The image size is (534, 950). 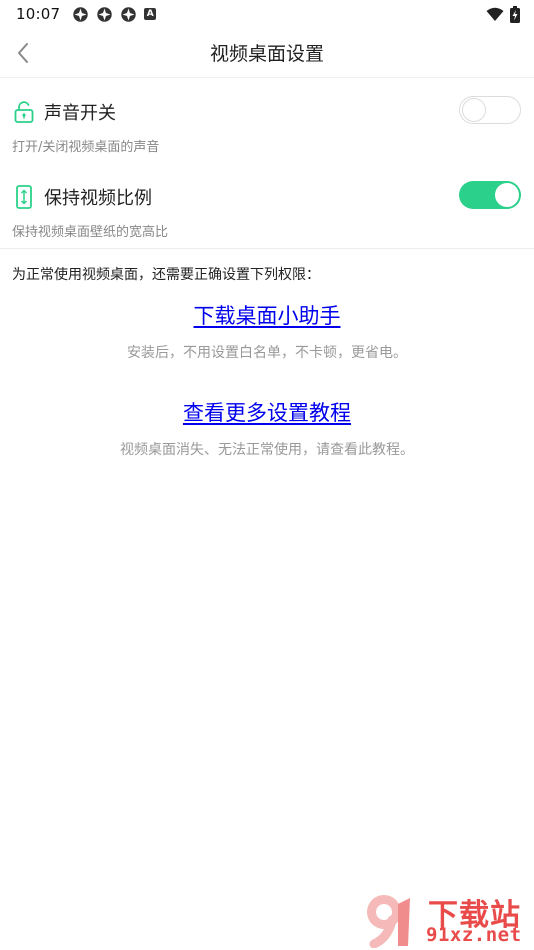 What do you see at coordinates (267, 450) in the screenshot?
I see `more-tutorials-description: 视频桌面消失、无法正常使用，请查看此教程。` at bounding box center [267, 450].